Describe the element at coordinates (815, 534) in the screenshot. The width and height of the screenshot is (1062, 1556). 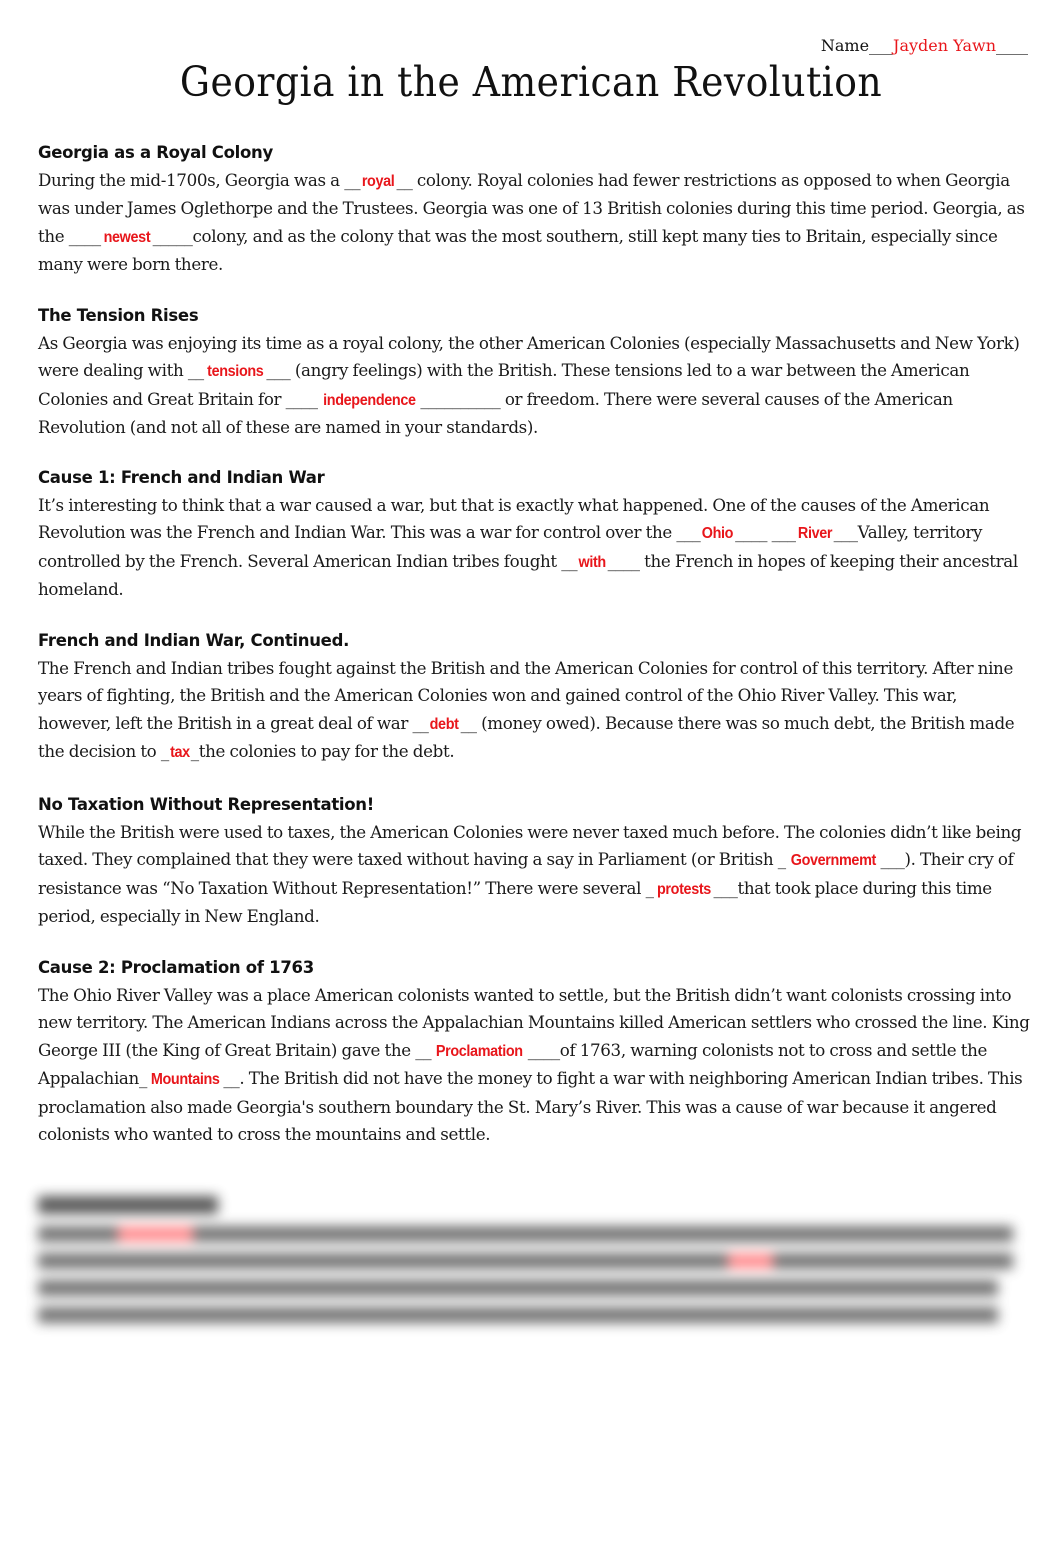
I see `answer-river: River` at that location.